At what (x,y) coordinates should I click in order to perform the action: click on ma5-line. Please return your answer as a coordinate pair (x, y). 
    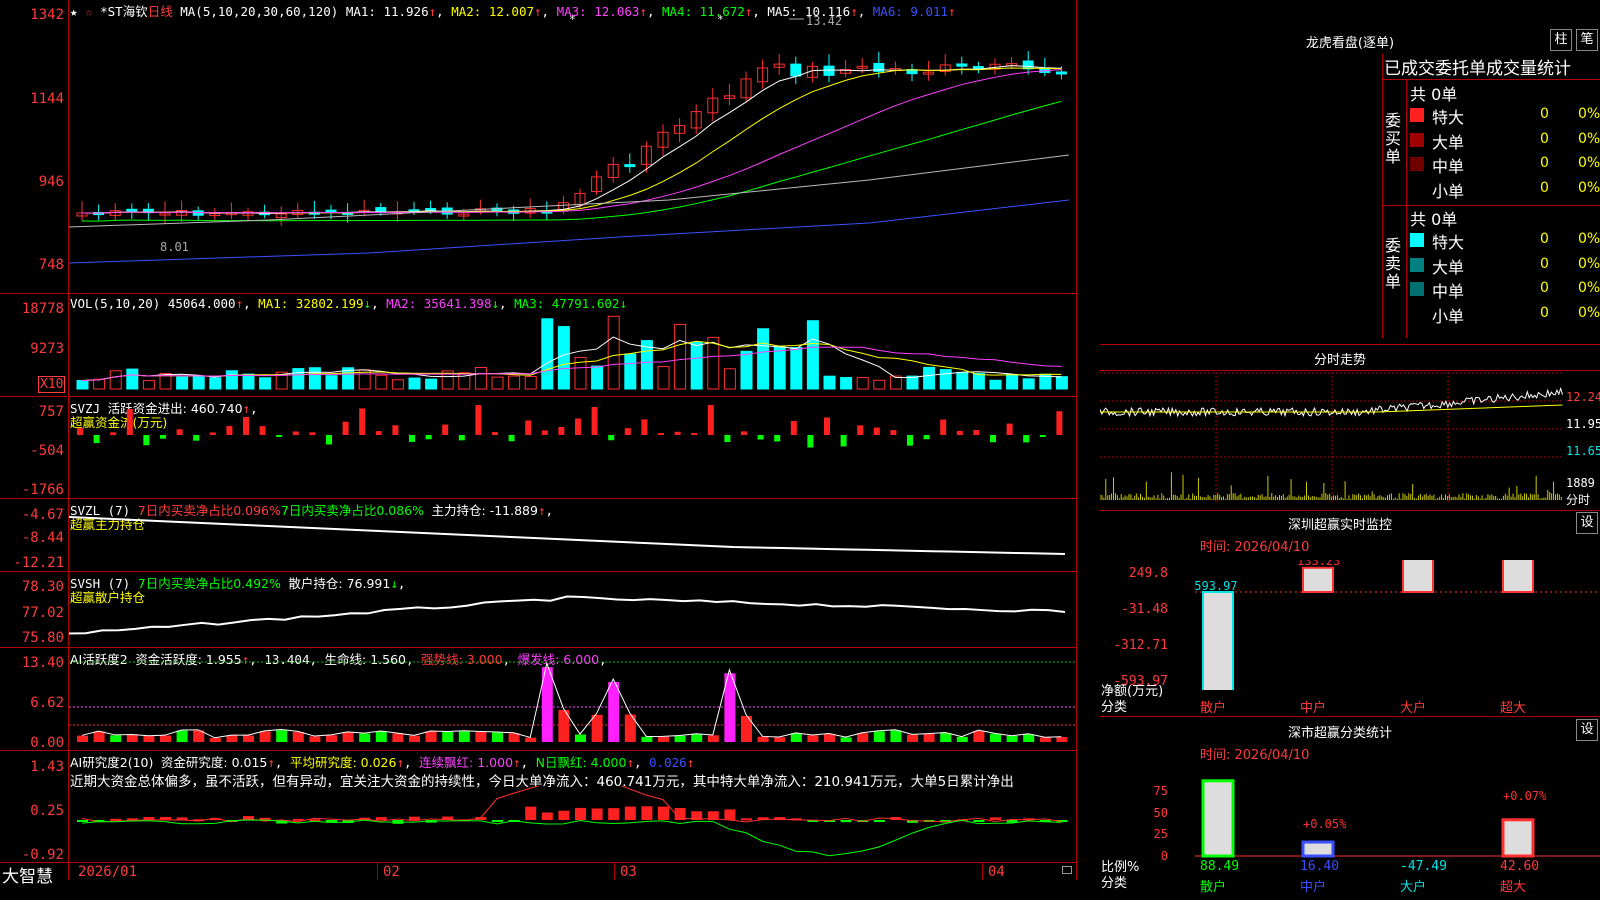
    Looking at the image, I should click on (569, 191).